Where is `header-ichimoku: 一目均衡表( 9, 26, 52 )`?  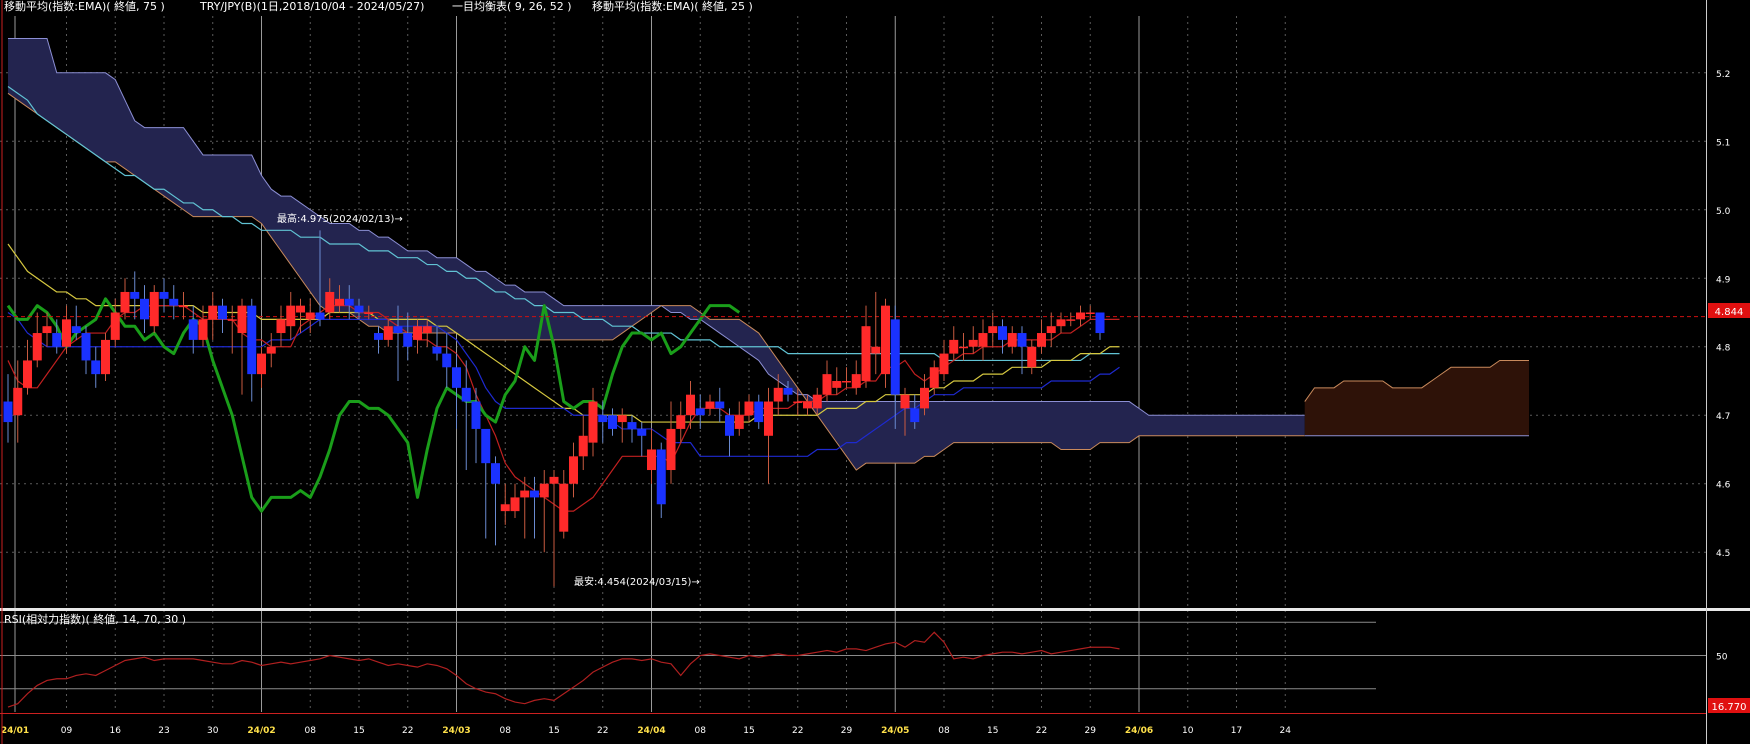 header-ichimoku: 一目均衡表( 9, 26, 52 ) is located at coordinates (512, 6).